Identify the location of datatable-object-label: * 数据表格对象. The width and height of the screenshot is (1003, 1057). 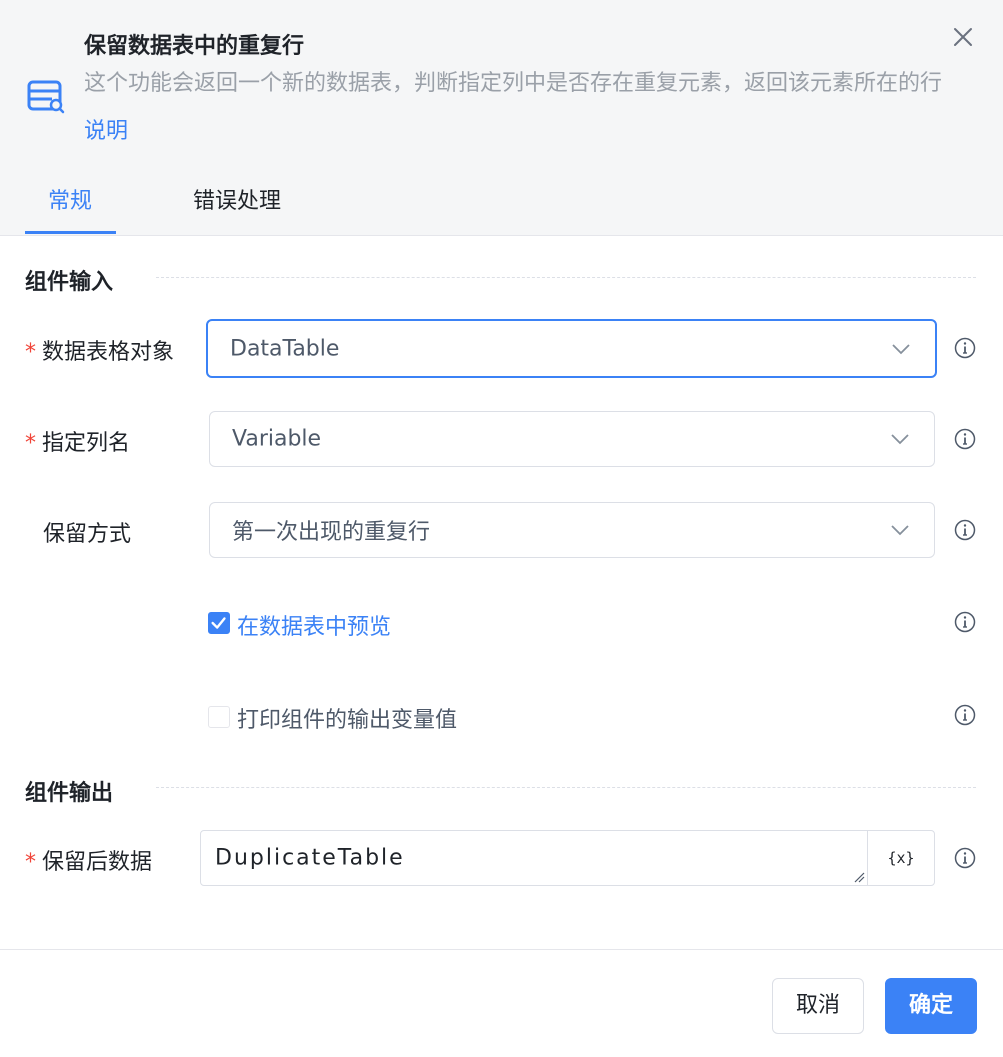
(99, 350).